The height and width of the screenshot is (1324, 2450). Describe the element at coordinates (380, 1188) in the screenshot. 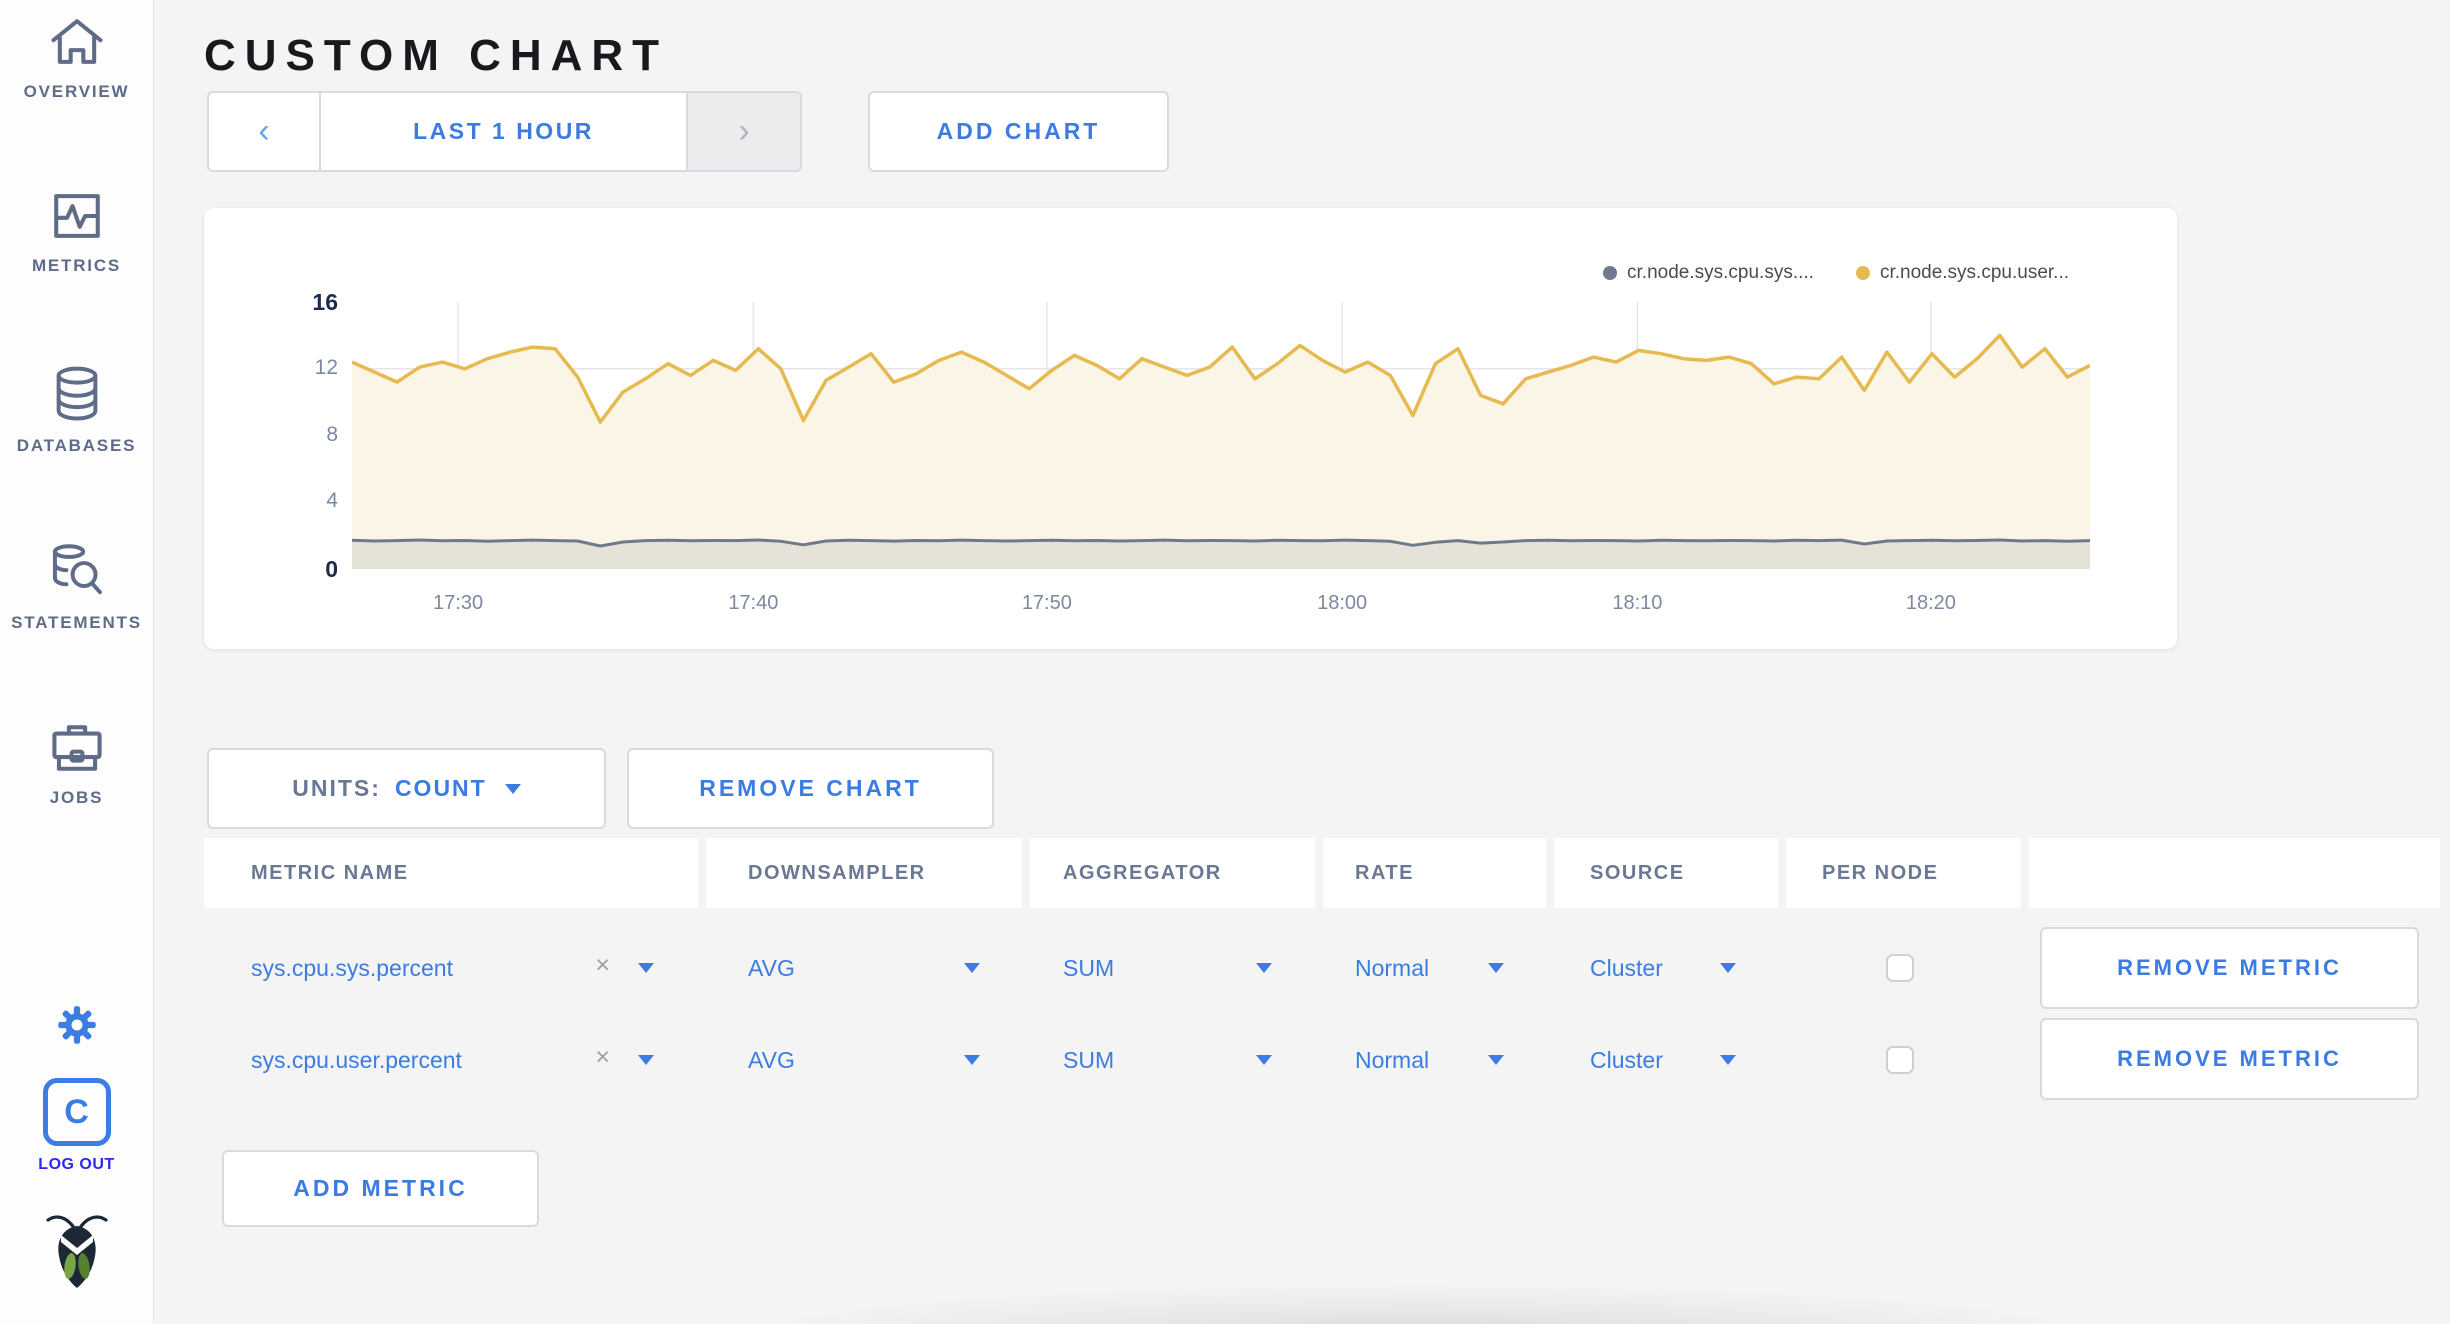

I see `add-metric-button: ADD METRIC` at that location.